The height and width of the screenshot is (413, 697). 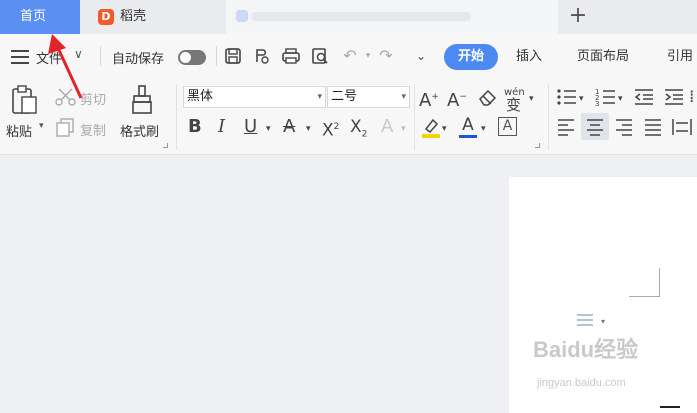 I want to click on font-family-value: 黑体, so click(x=200, y=96).